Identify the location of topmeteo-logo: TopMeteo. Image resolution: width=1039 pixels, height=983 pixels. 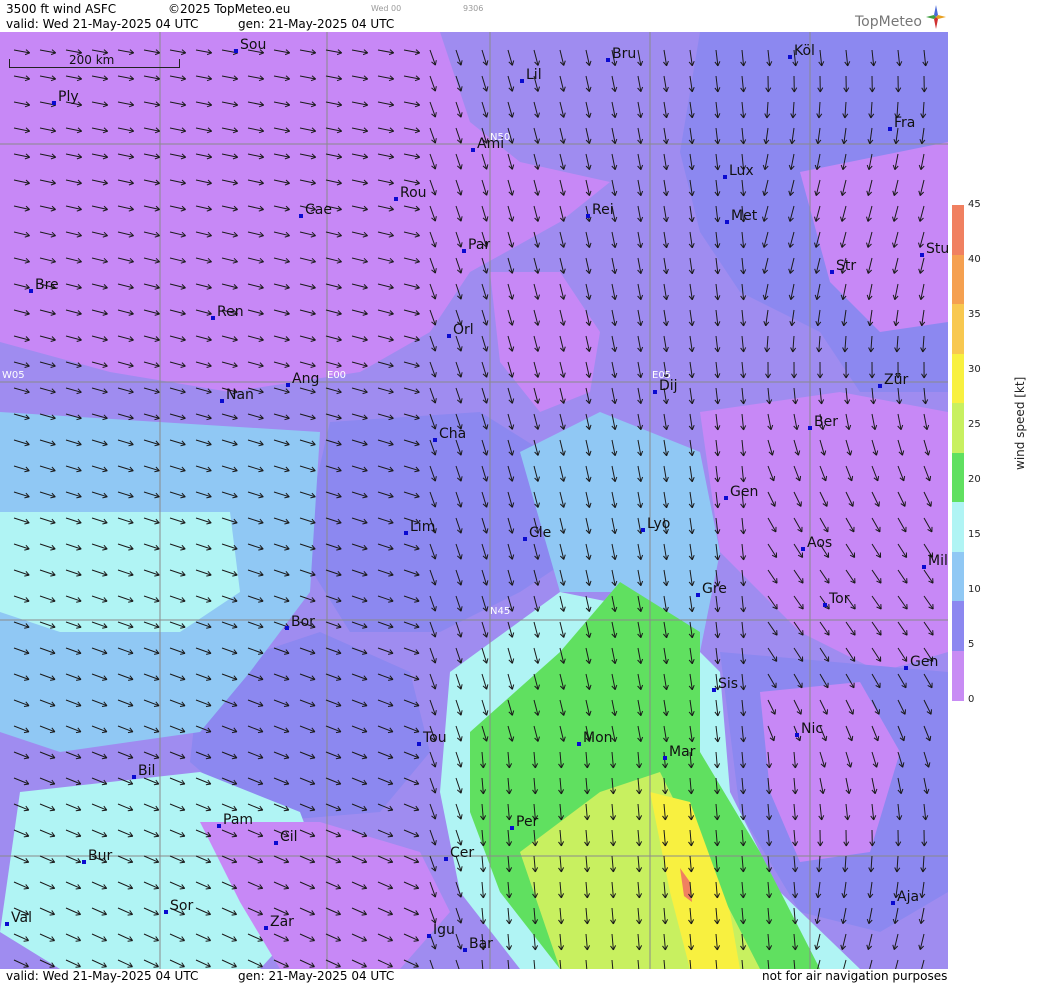
(900, 17).